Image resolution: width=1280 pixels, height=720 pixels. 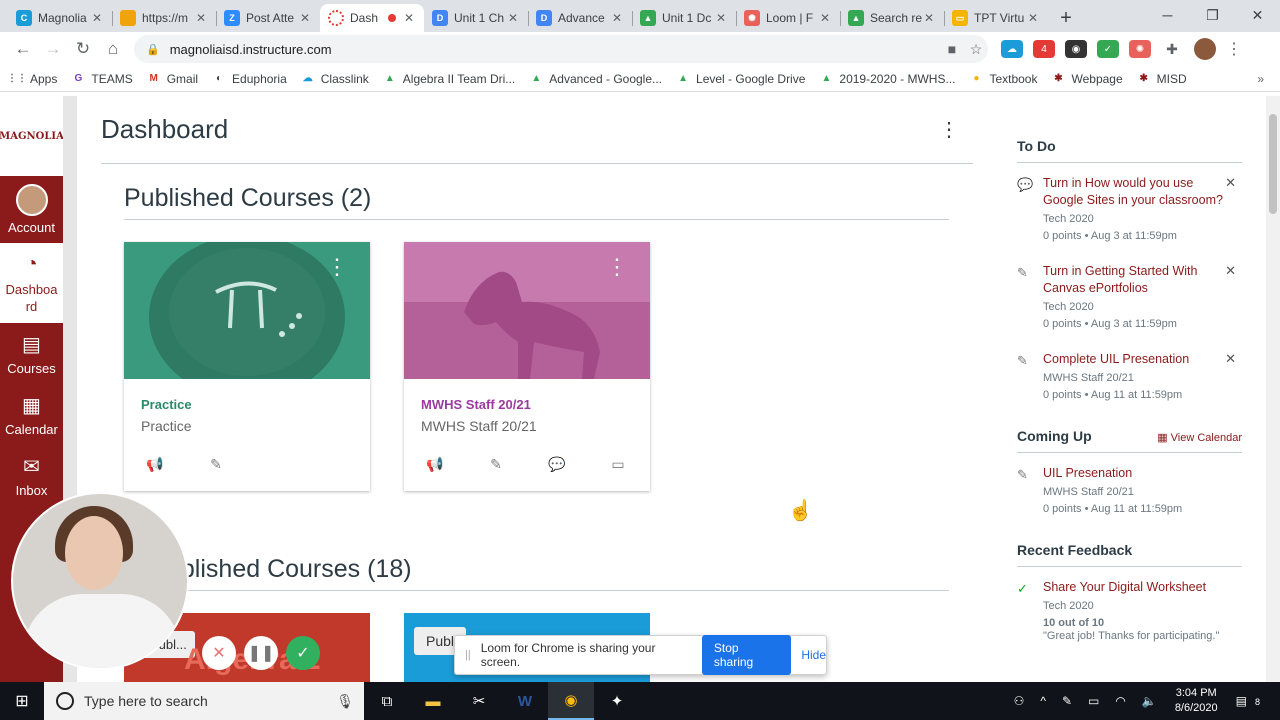 What do you see at coordinates (892, 18) in the screenshot?
I see `browser-tab: ▲ Search re ✕` at bounding box center [892, 18].